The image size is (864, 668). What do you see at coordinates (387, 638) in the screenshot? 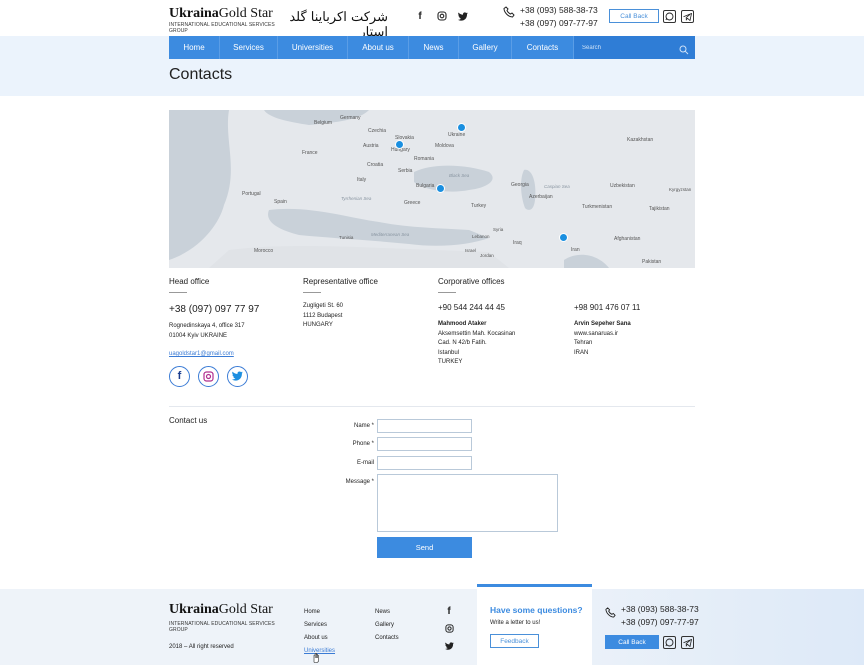
I see `footer-link-contacts: Contacts` at bounding box center [387, 638].